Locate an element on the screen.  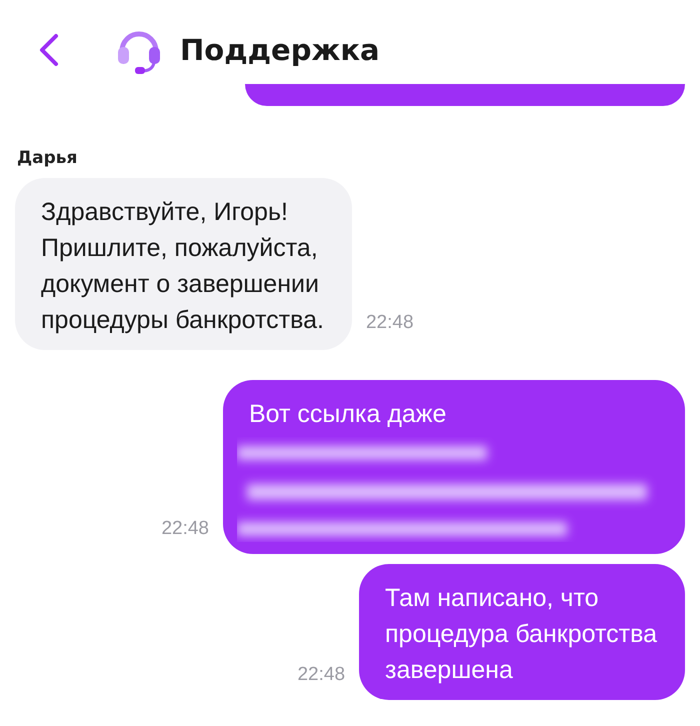
message-text: Вот ссылка даже is located at coordinates (348, 414).